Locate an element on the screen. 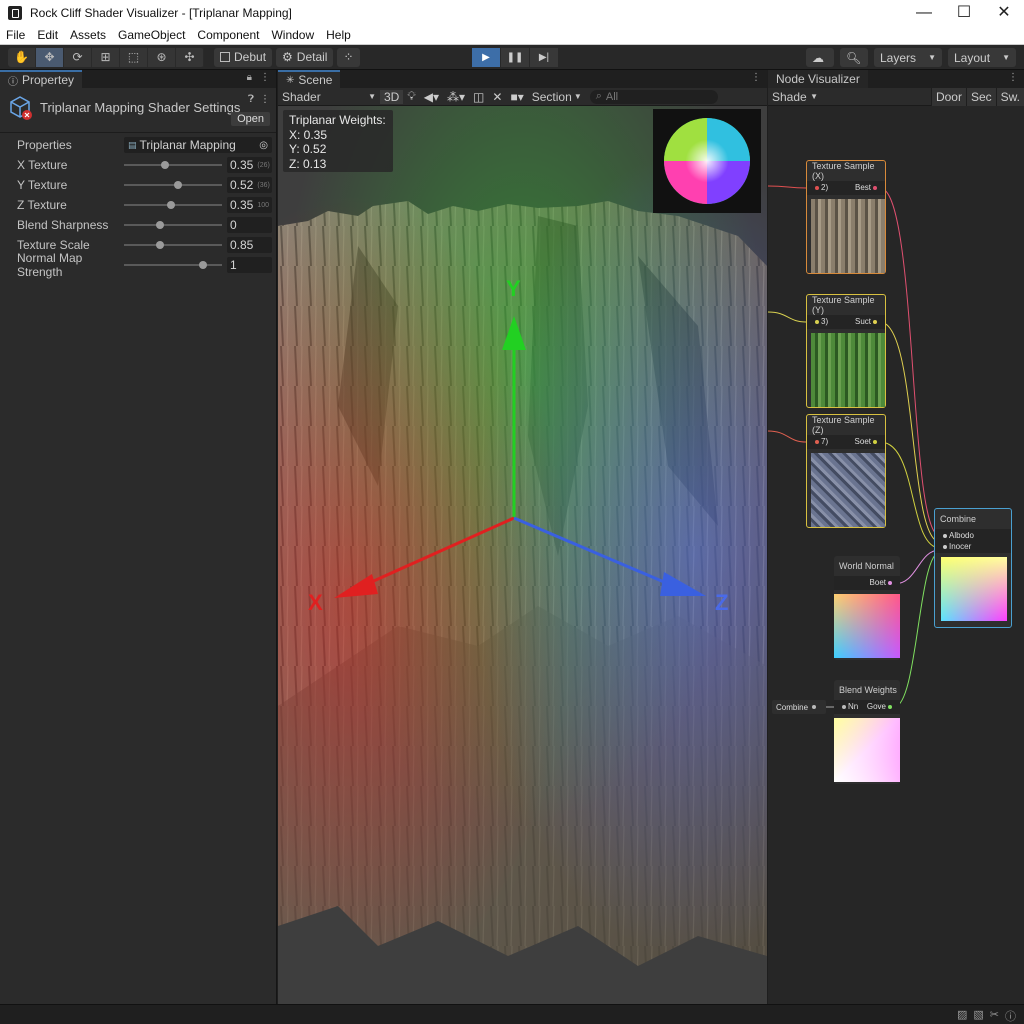  lock-icon: 🔒︎ is located at coordinates (249, 77).